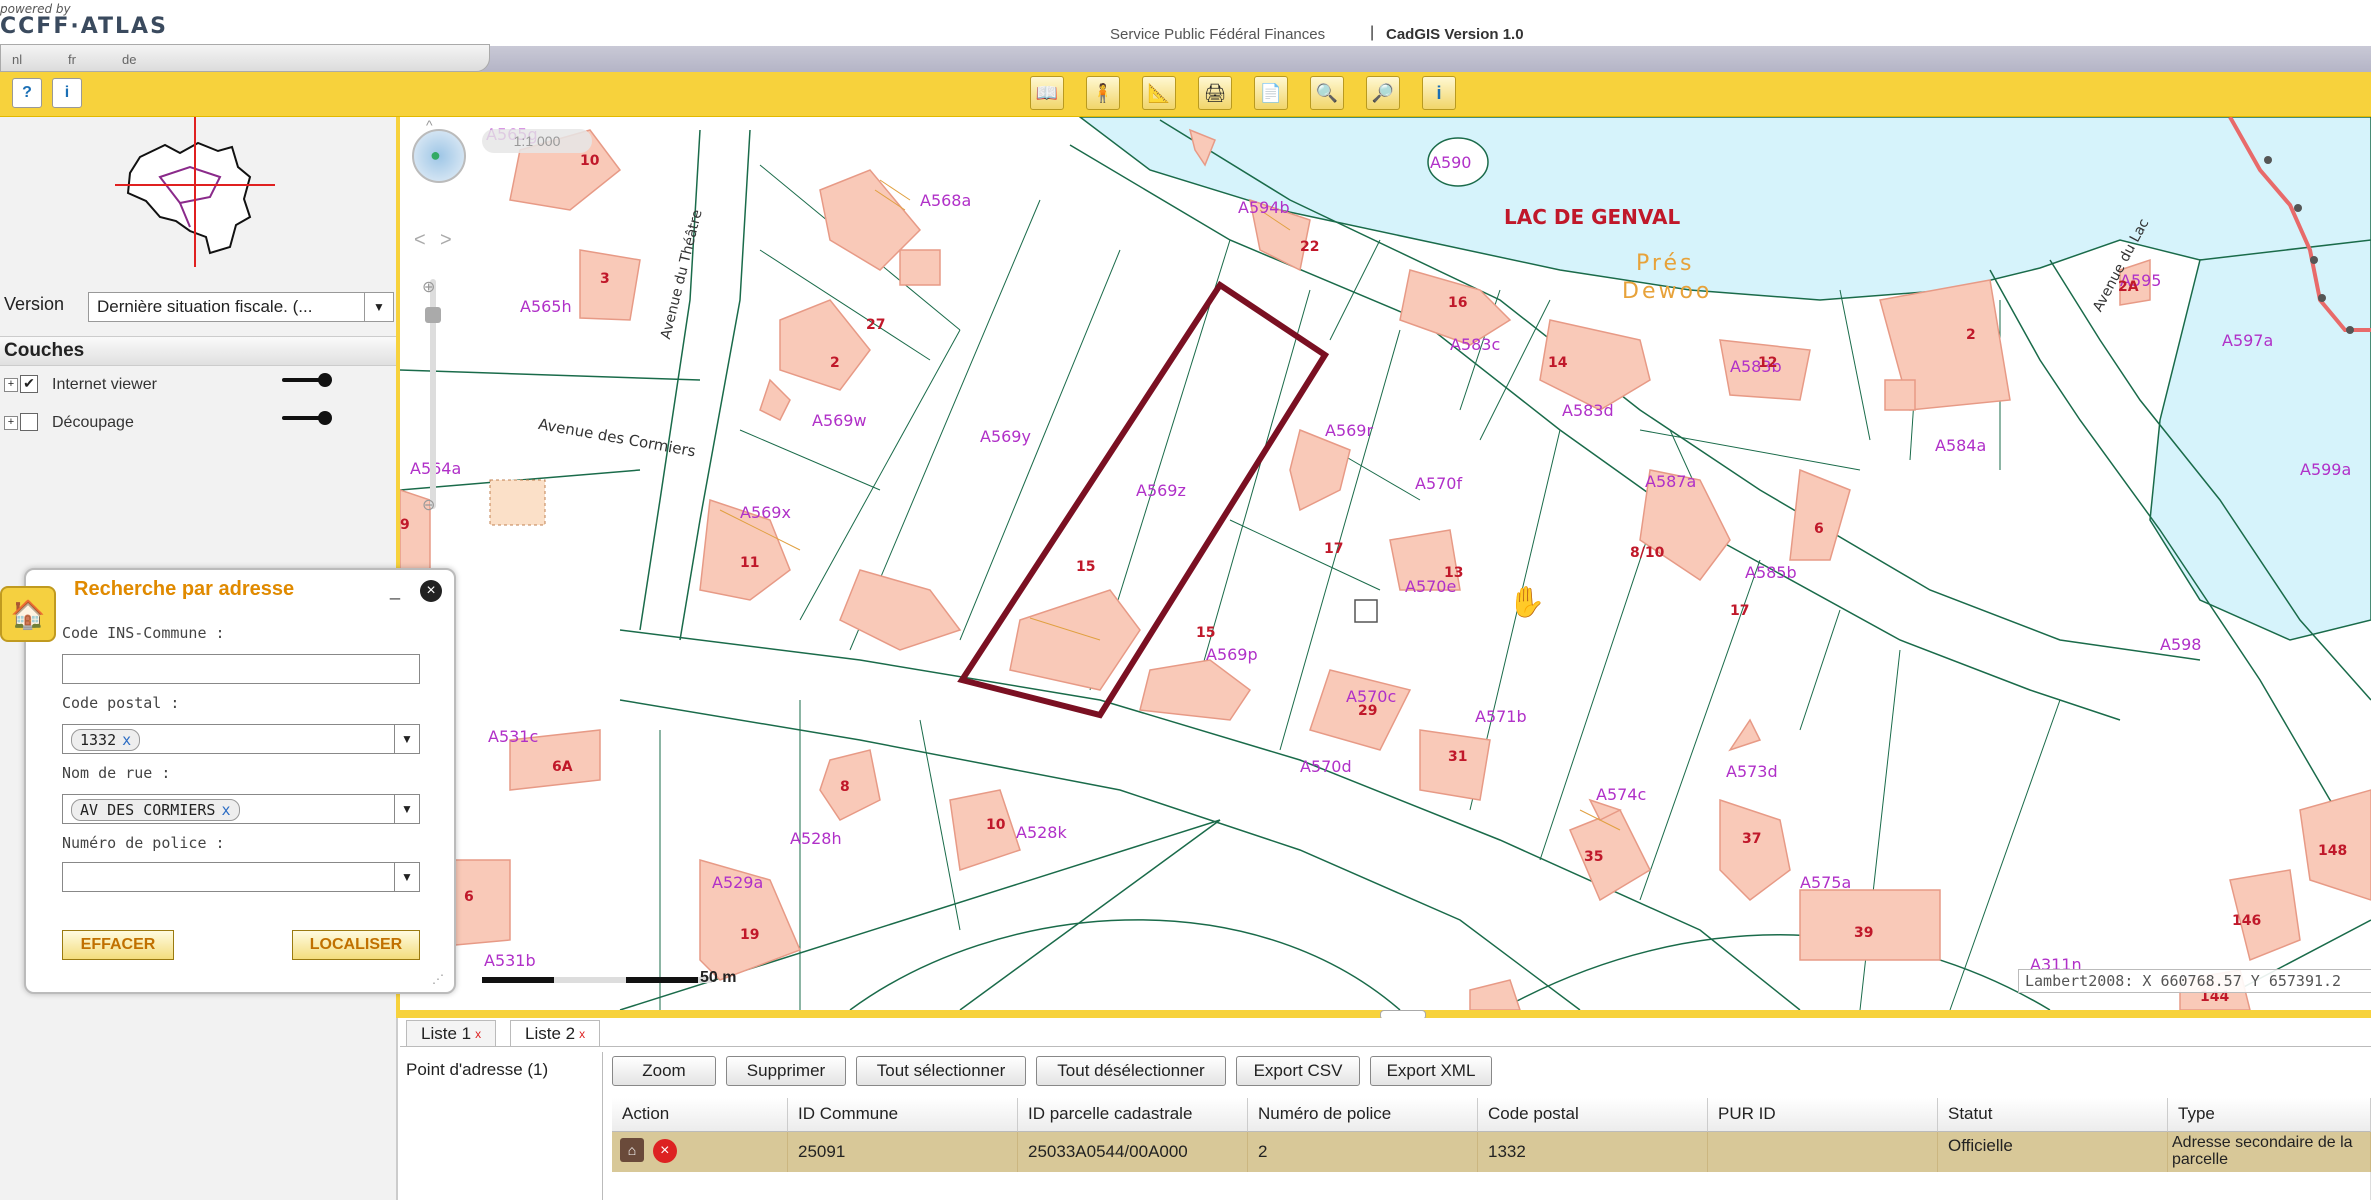 Image resolution: width=2371 pixels, height=1200 pixels. I want to click on parcel-label: A569r, so click(1349, 430).